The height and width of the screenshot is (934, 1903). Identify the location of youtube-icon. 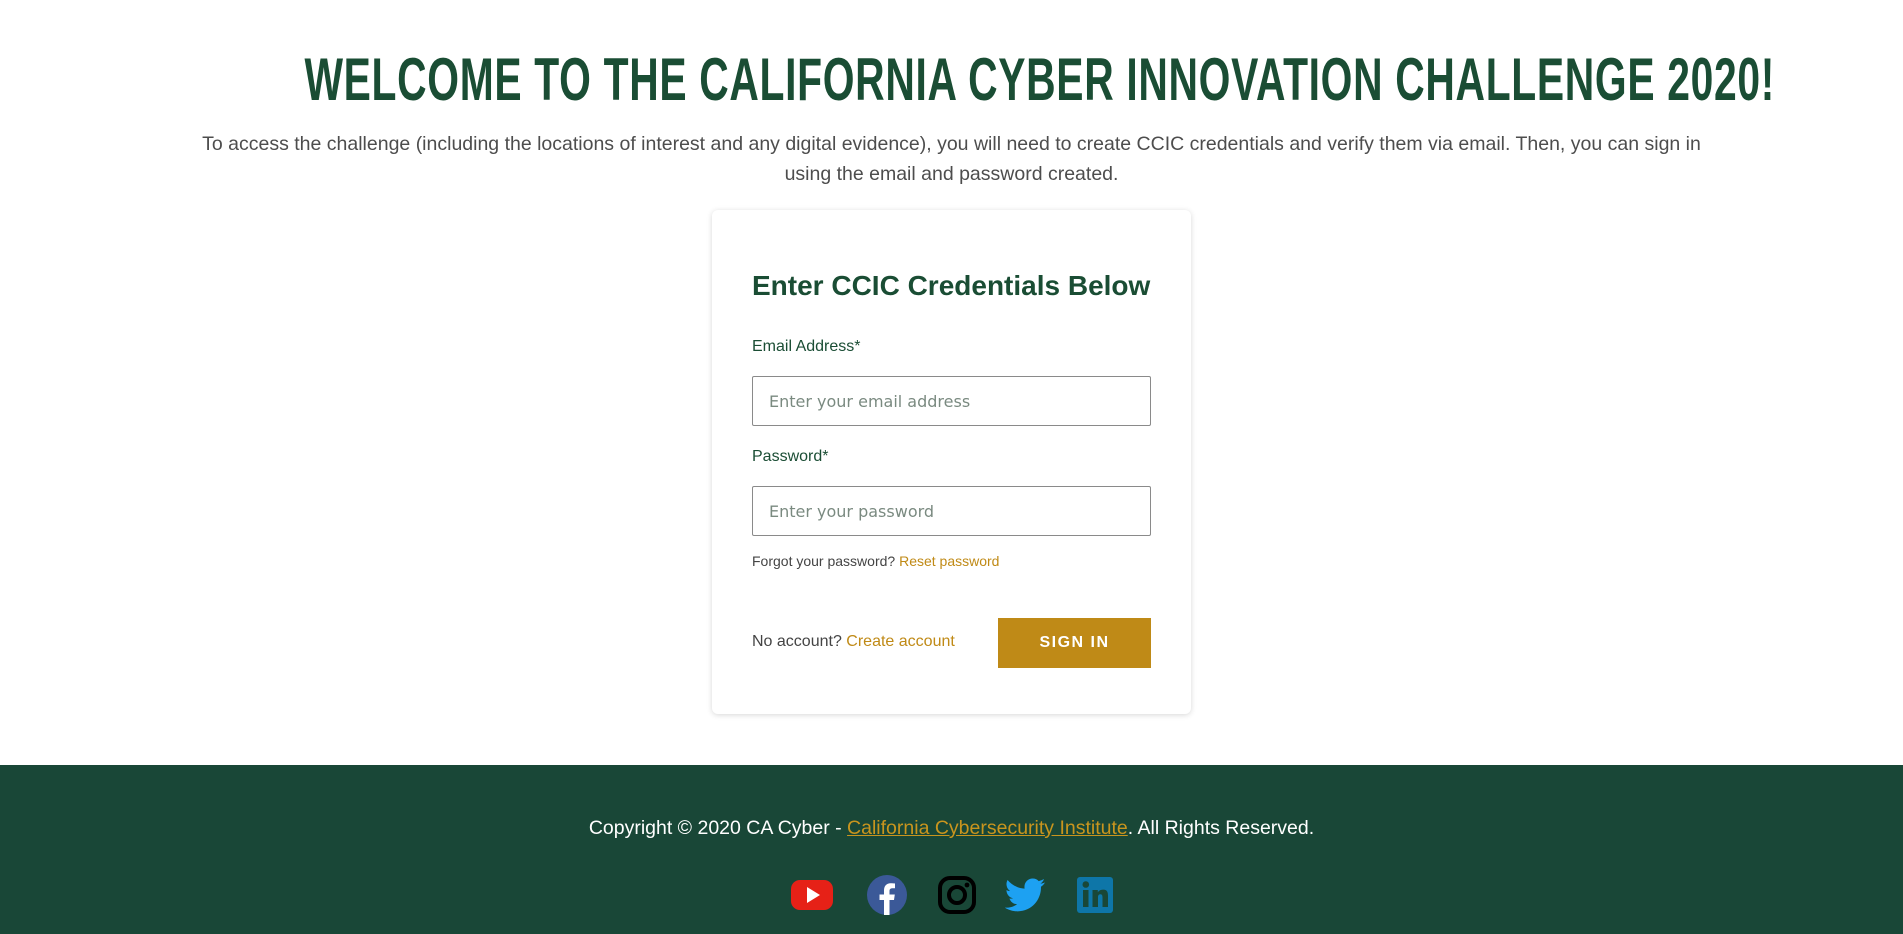
(812, 895).